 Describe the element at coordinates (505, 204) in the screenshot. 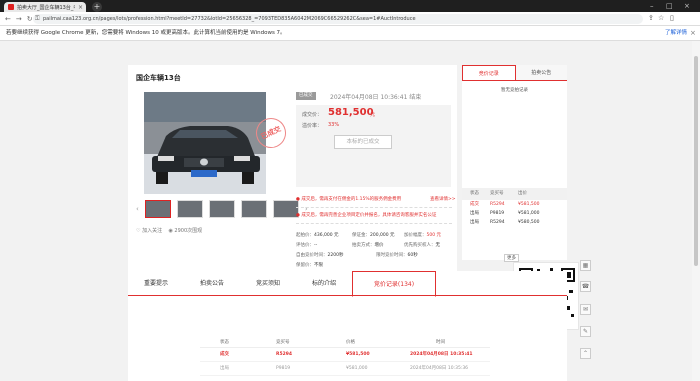

I see `table-row: 成交 R5294 ¥581,500` at that location.